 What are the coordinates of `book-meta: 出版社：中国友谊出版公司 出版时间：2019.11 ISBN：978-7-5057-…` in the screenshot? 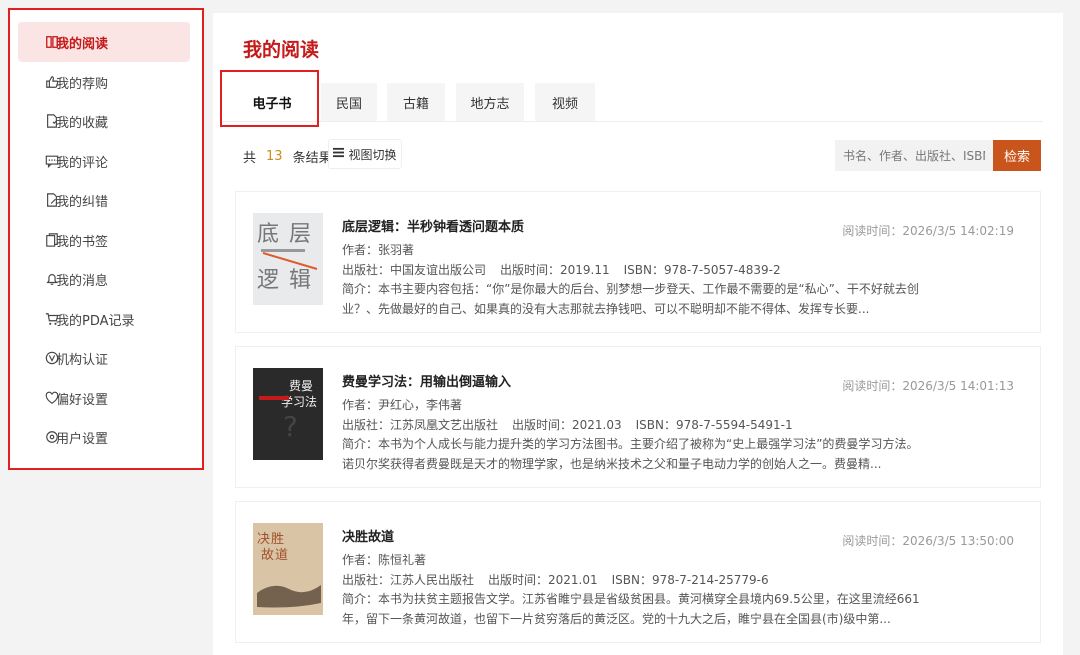 It's located at (561, 269).